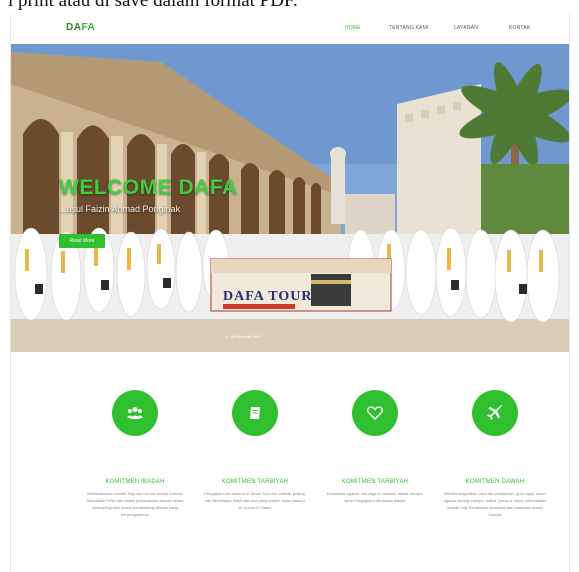 Image resolution: width=579 pixels, height=572 pixels. I want to click on banner-title: DAFA TOUR, so click(268, 296).